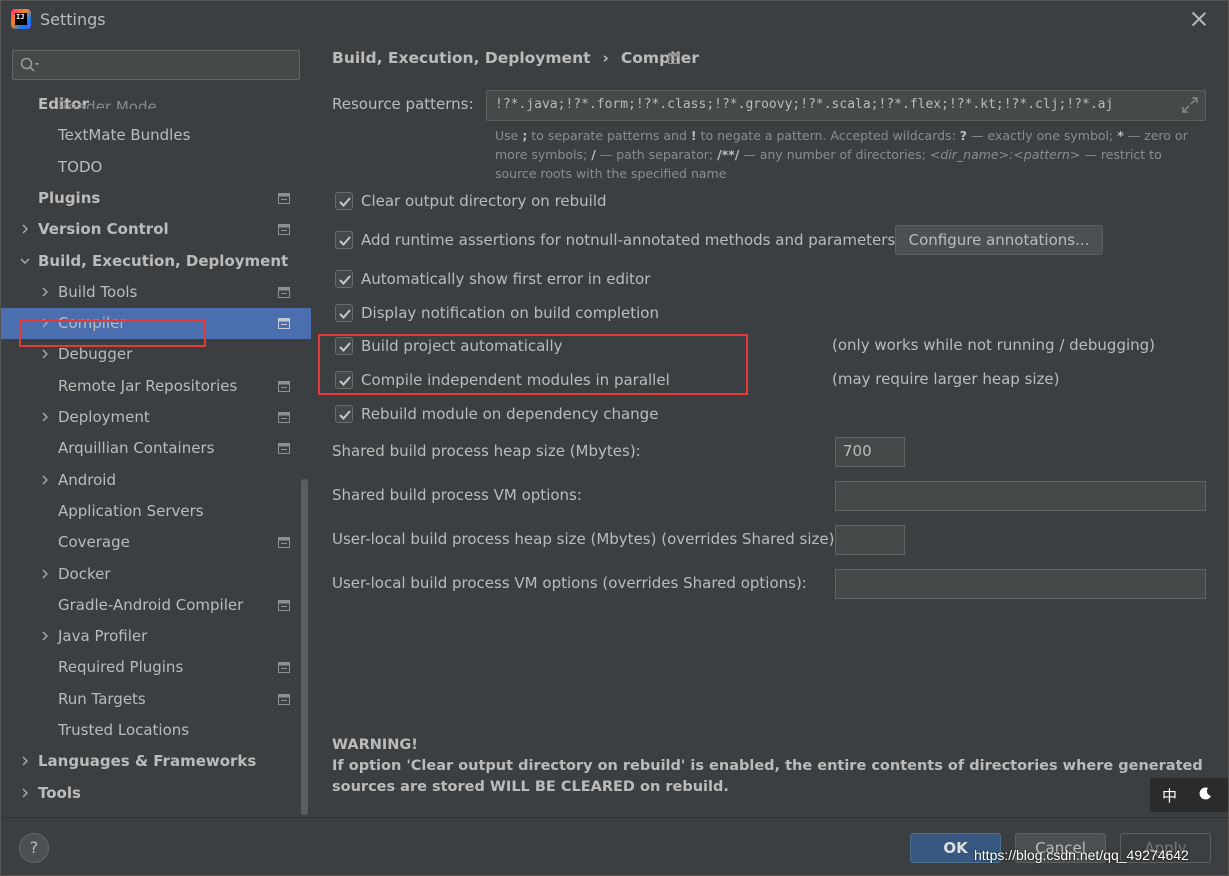  Describe the element at coordinates (461, 58) in the screenshot. I see `breadcrumb-parent: Build, Execution, Deployment` at that location.